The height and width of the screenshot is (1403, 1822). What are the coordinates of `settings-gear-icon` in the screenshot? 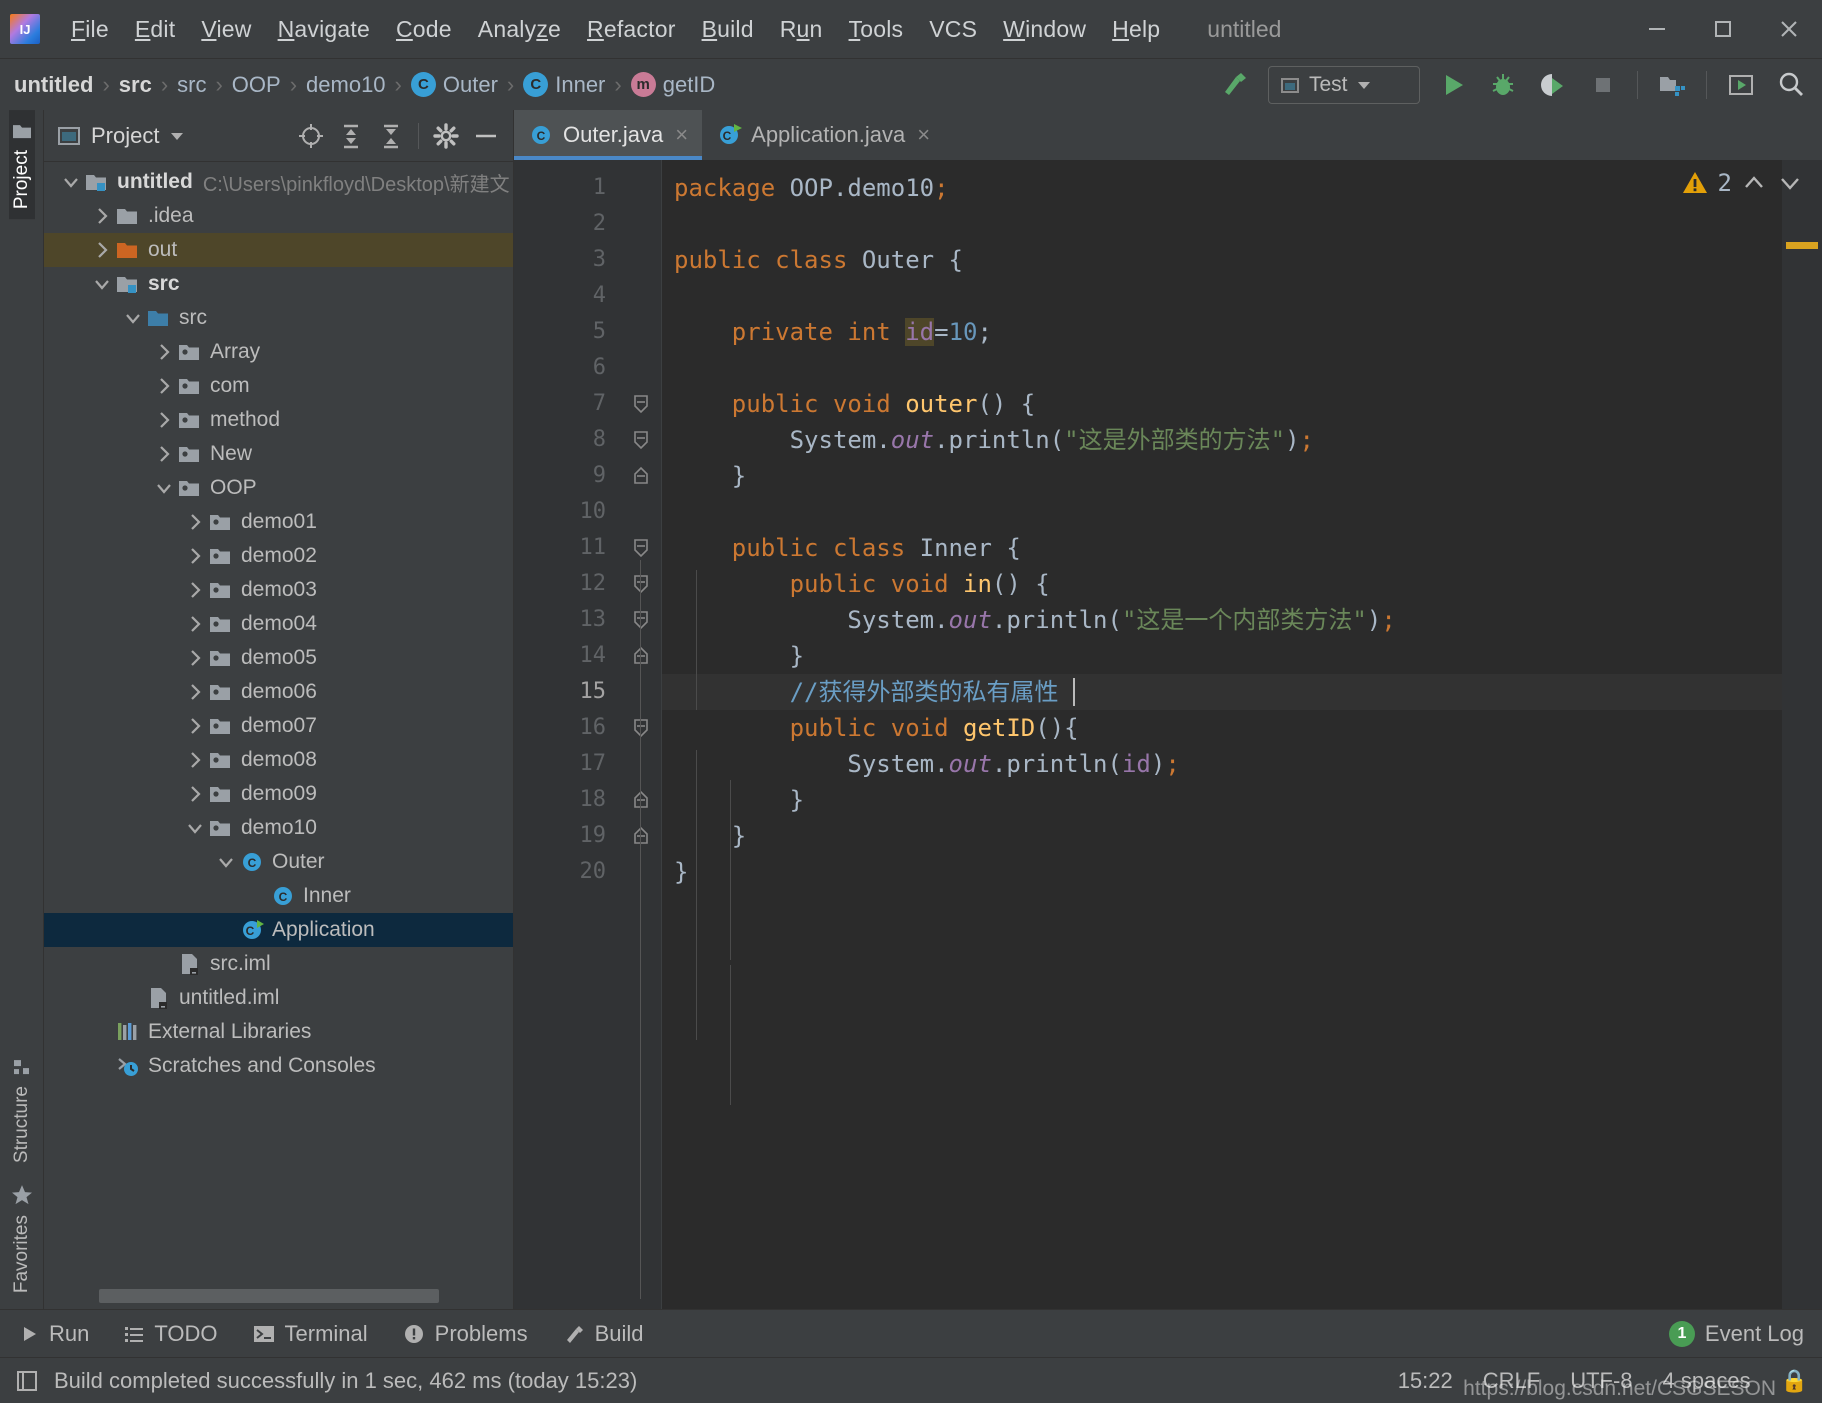 It's located at (446, 136).